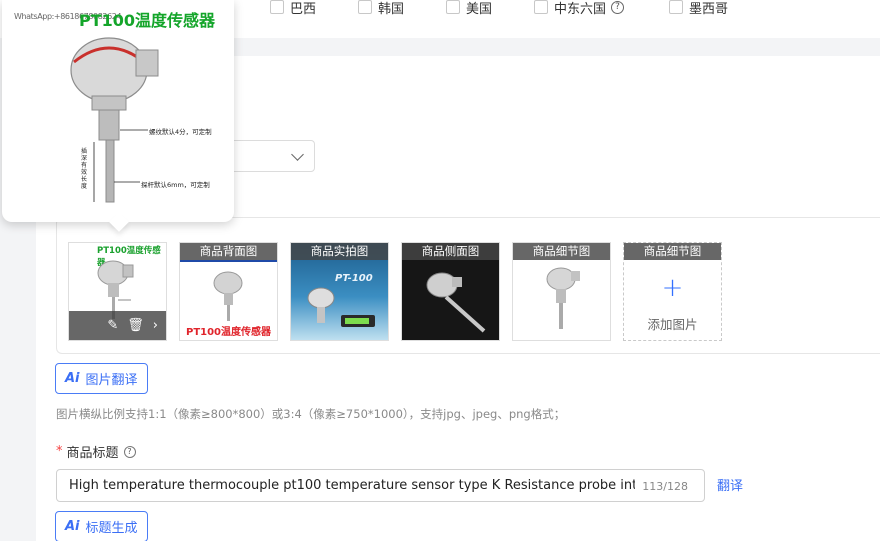 This screenshot has height=541, width=880. Describe the element at coordinates (561, 291) in the screenshot. I see `image-thumb-detail: 商品细节图` at that location.